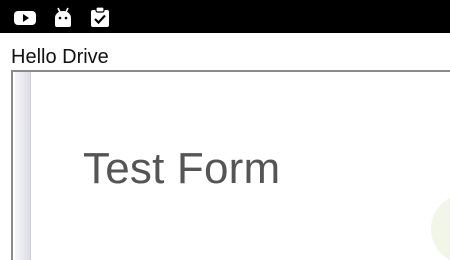 The height and width of the screenshot is (260, 450). What do you see at coordinates (25, 17) in the screenshot?
I see `youtube-icon` at bounding box center [25, 17].